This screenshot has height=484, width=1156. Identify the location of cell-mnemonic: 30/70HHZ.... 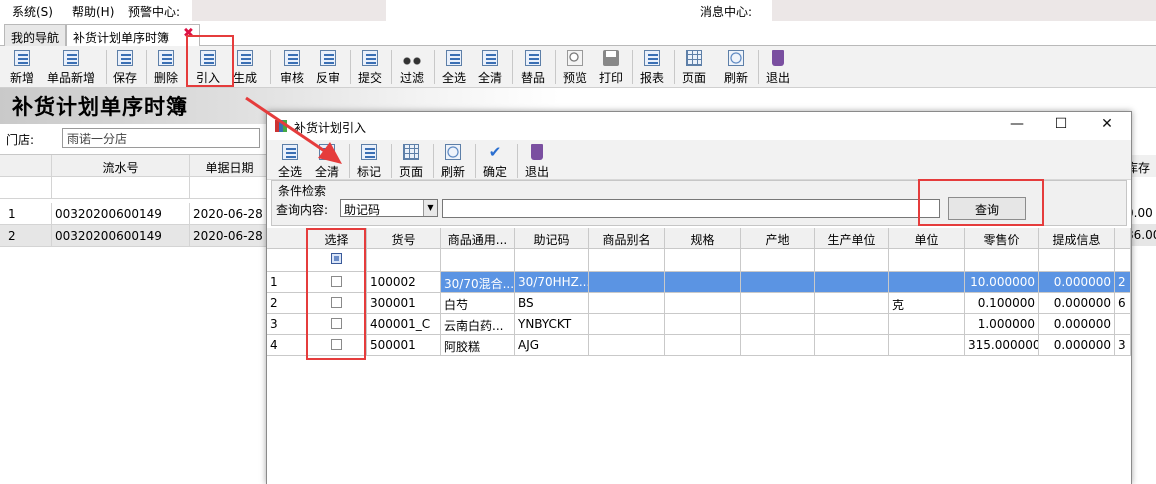
(552, 282).